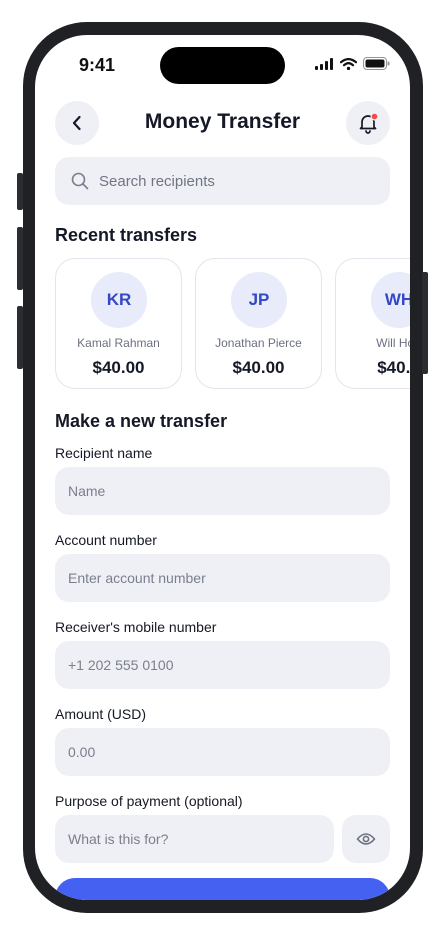 This screenshot has height=936, width=445. I want to click on amount-field: 0.00, so click(222, 752).